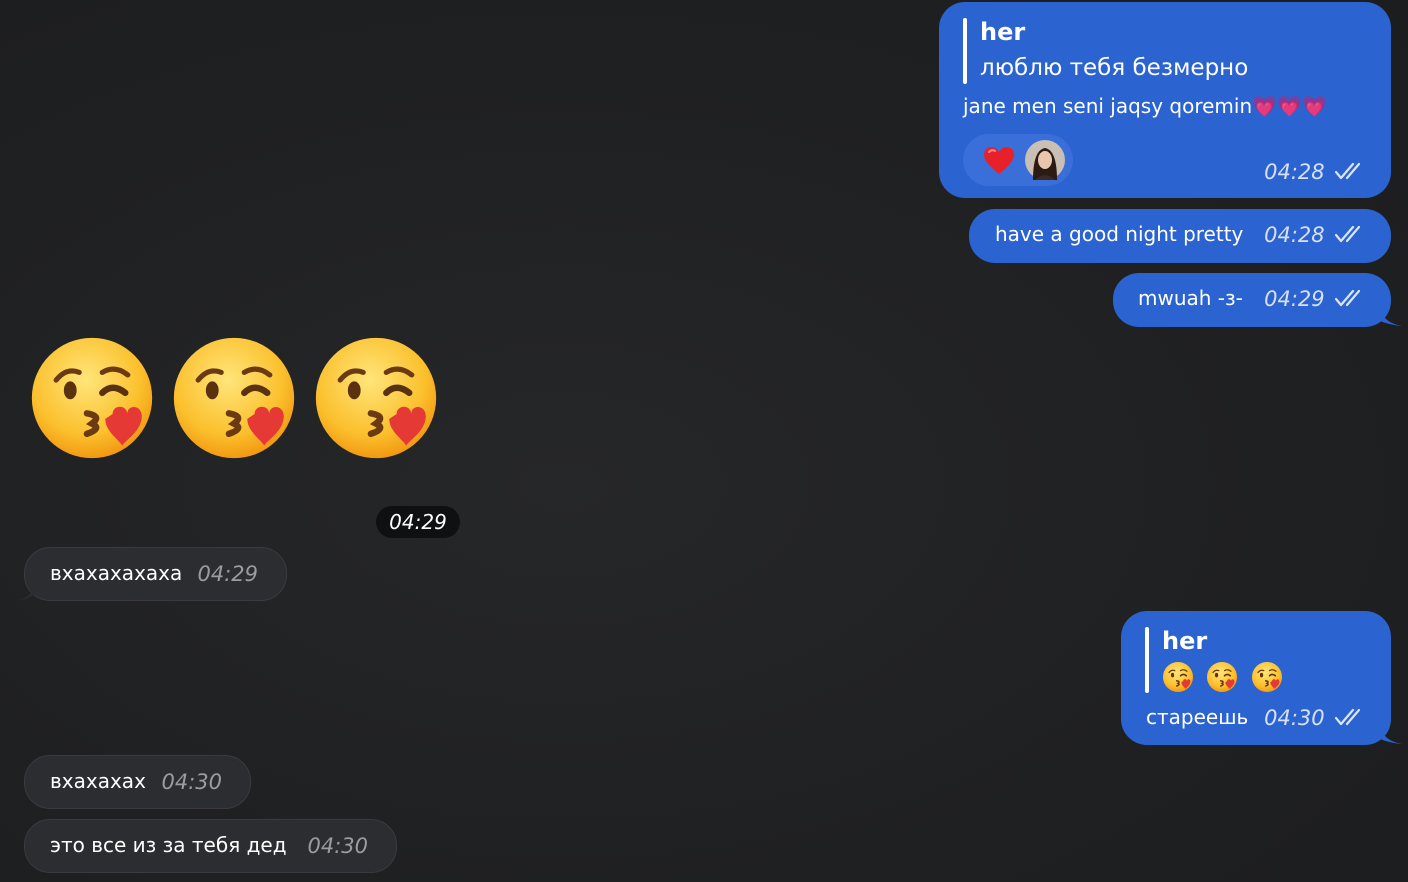 This screenshot has width=1408, height=882. I want to click on incoming-message: вхахахахаха 04:29, so click(155, 574).